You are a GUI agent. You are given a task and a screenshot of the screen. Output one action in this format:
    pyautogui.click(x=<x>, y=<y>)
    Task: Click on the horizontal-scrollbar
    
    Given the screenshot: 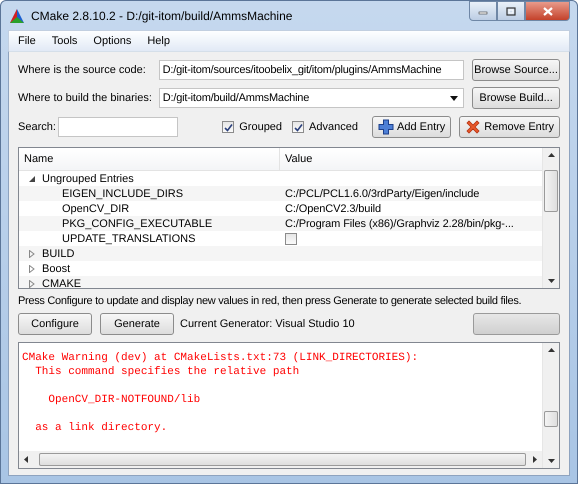 What is the action you would take?
    pyautogui.click(x=280, y=459)
    